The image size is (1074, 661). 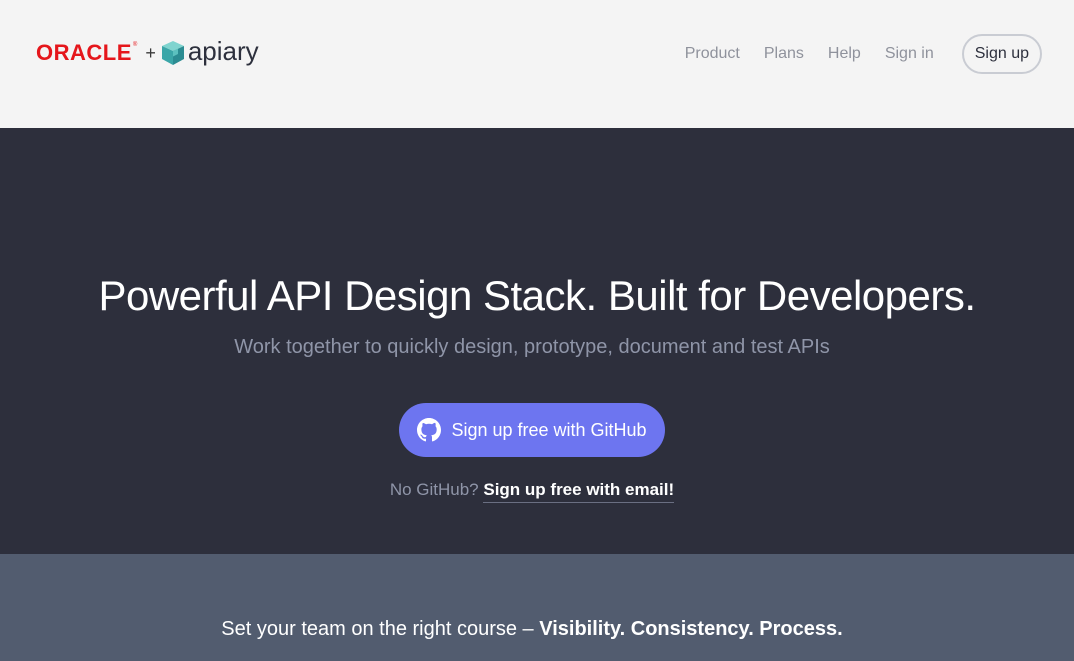 What do you see at coordinates (784, 54) in the screenshot?
I see `nav-plans: Plans` at bounding box center [784, 54].